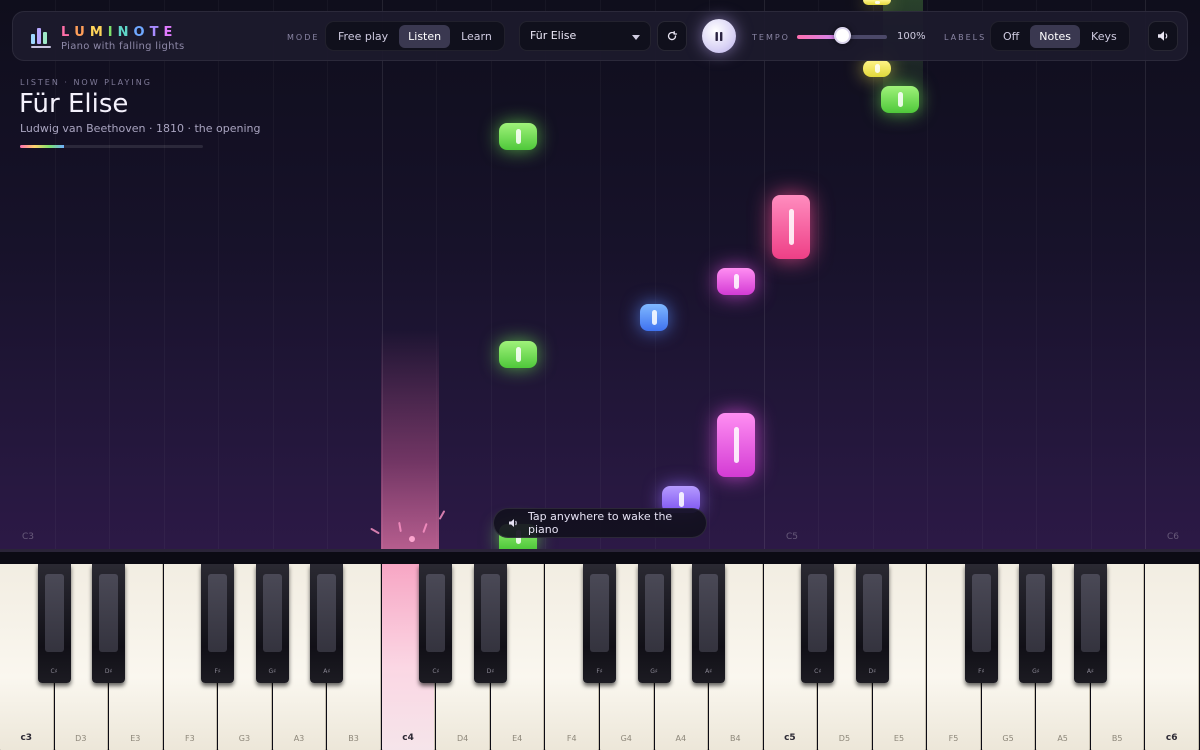  I want to click on key-label: E4, so click(517, 738).